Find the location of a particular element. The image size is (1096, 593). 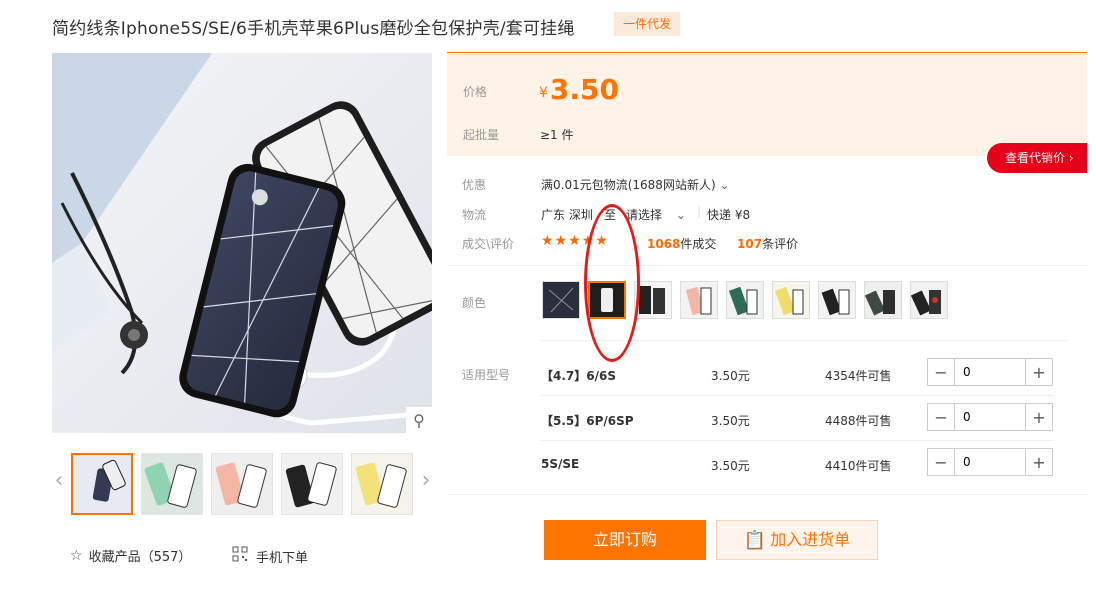

buy-now-button: 立即订购 is located at coordinates (625, 540).